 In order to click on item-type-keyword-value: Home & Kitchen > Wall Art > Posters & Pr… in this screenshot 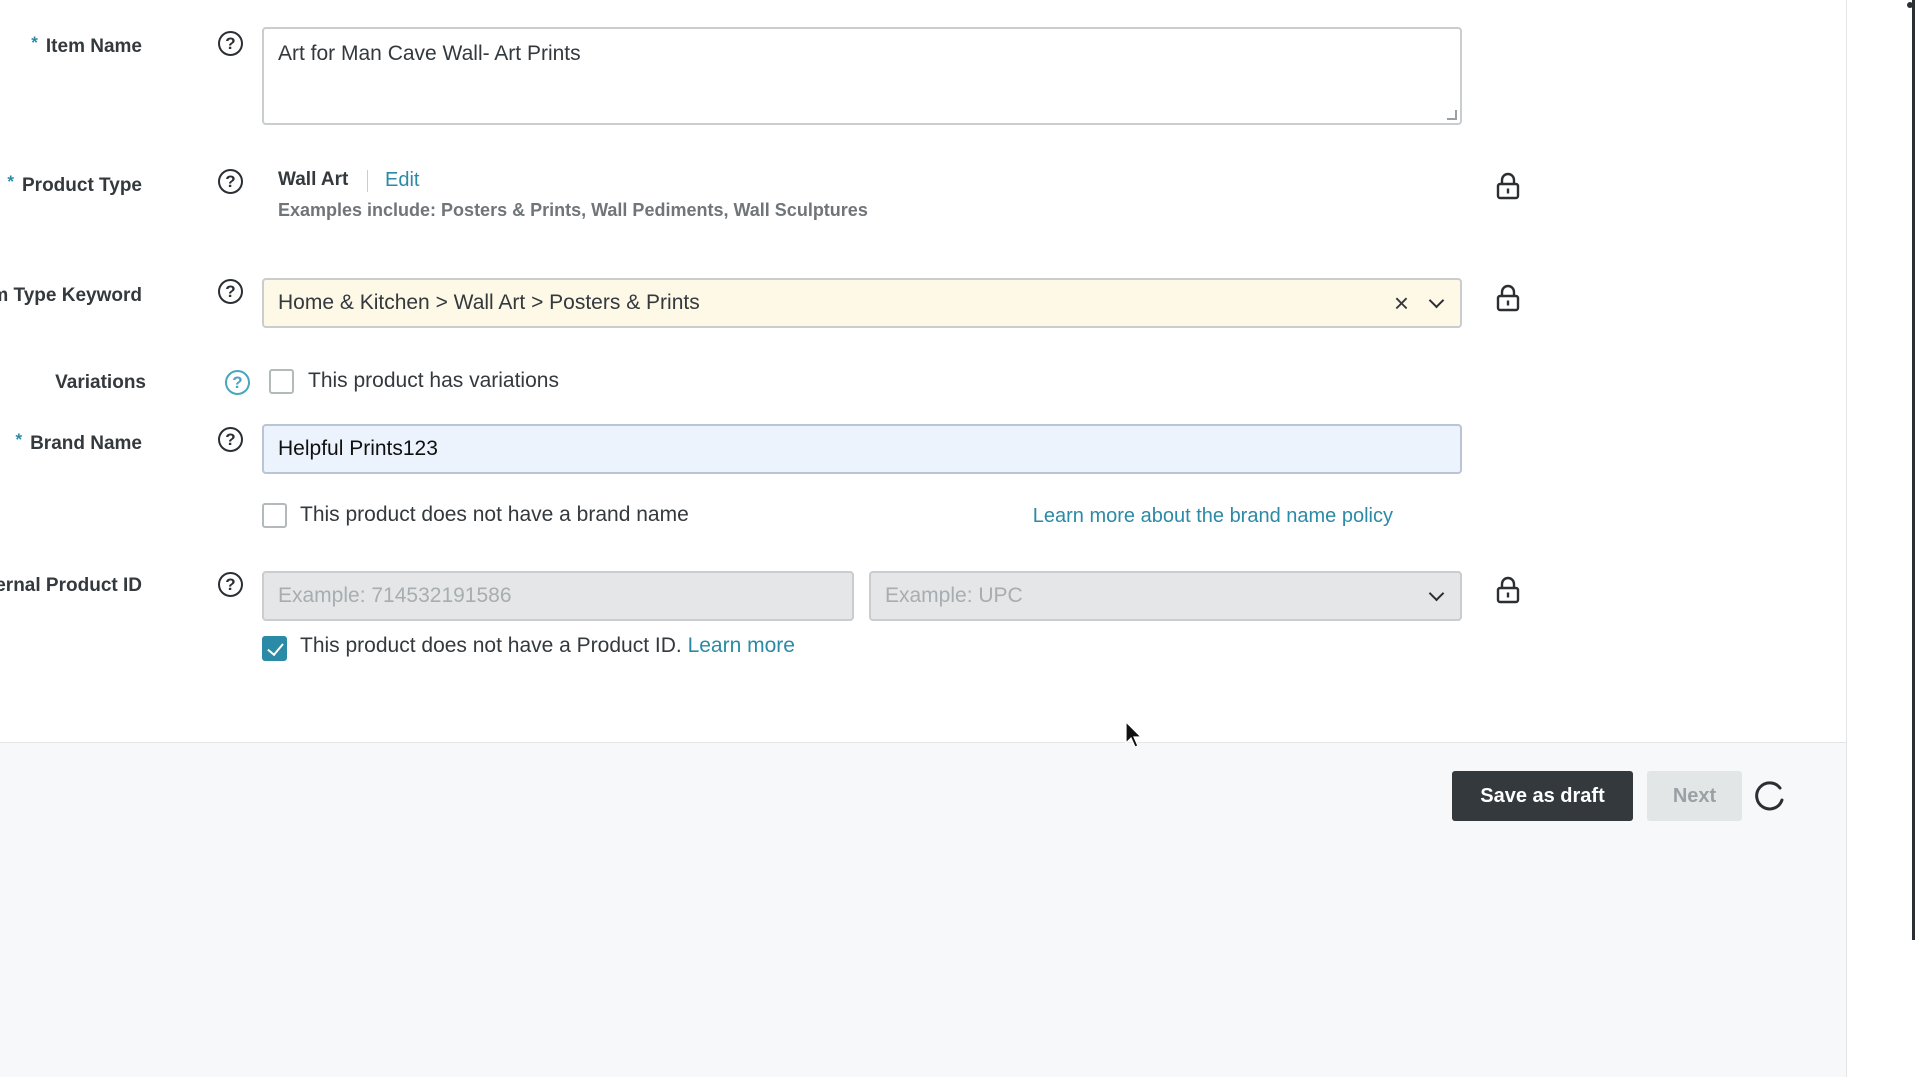, I will do `click(489, 302)`.